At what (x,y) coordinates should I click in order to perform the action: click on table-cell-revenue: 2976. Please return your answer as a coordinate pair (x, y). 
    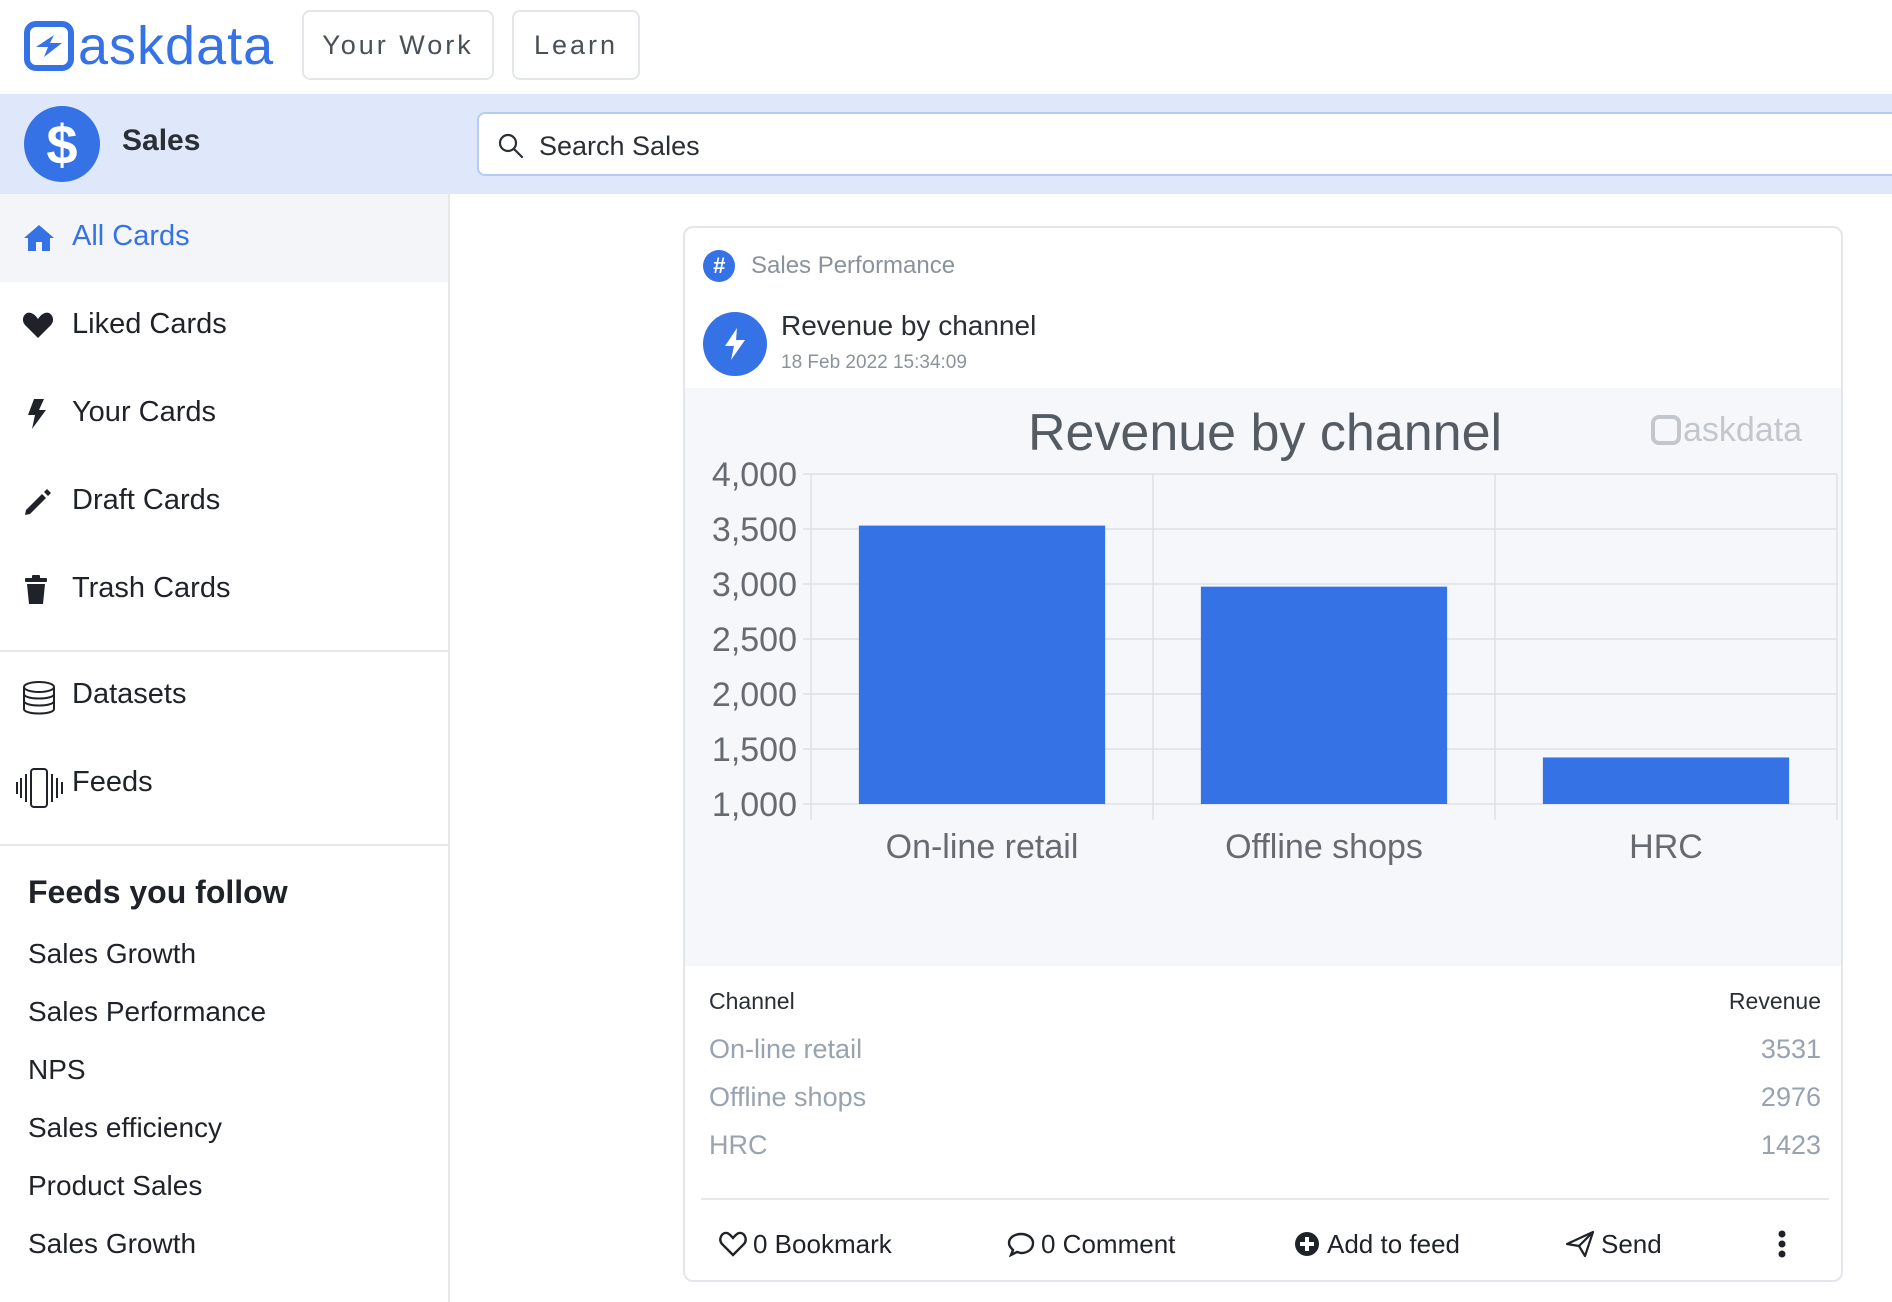
    Looking at the image, I should click on (1790, 1097).